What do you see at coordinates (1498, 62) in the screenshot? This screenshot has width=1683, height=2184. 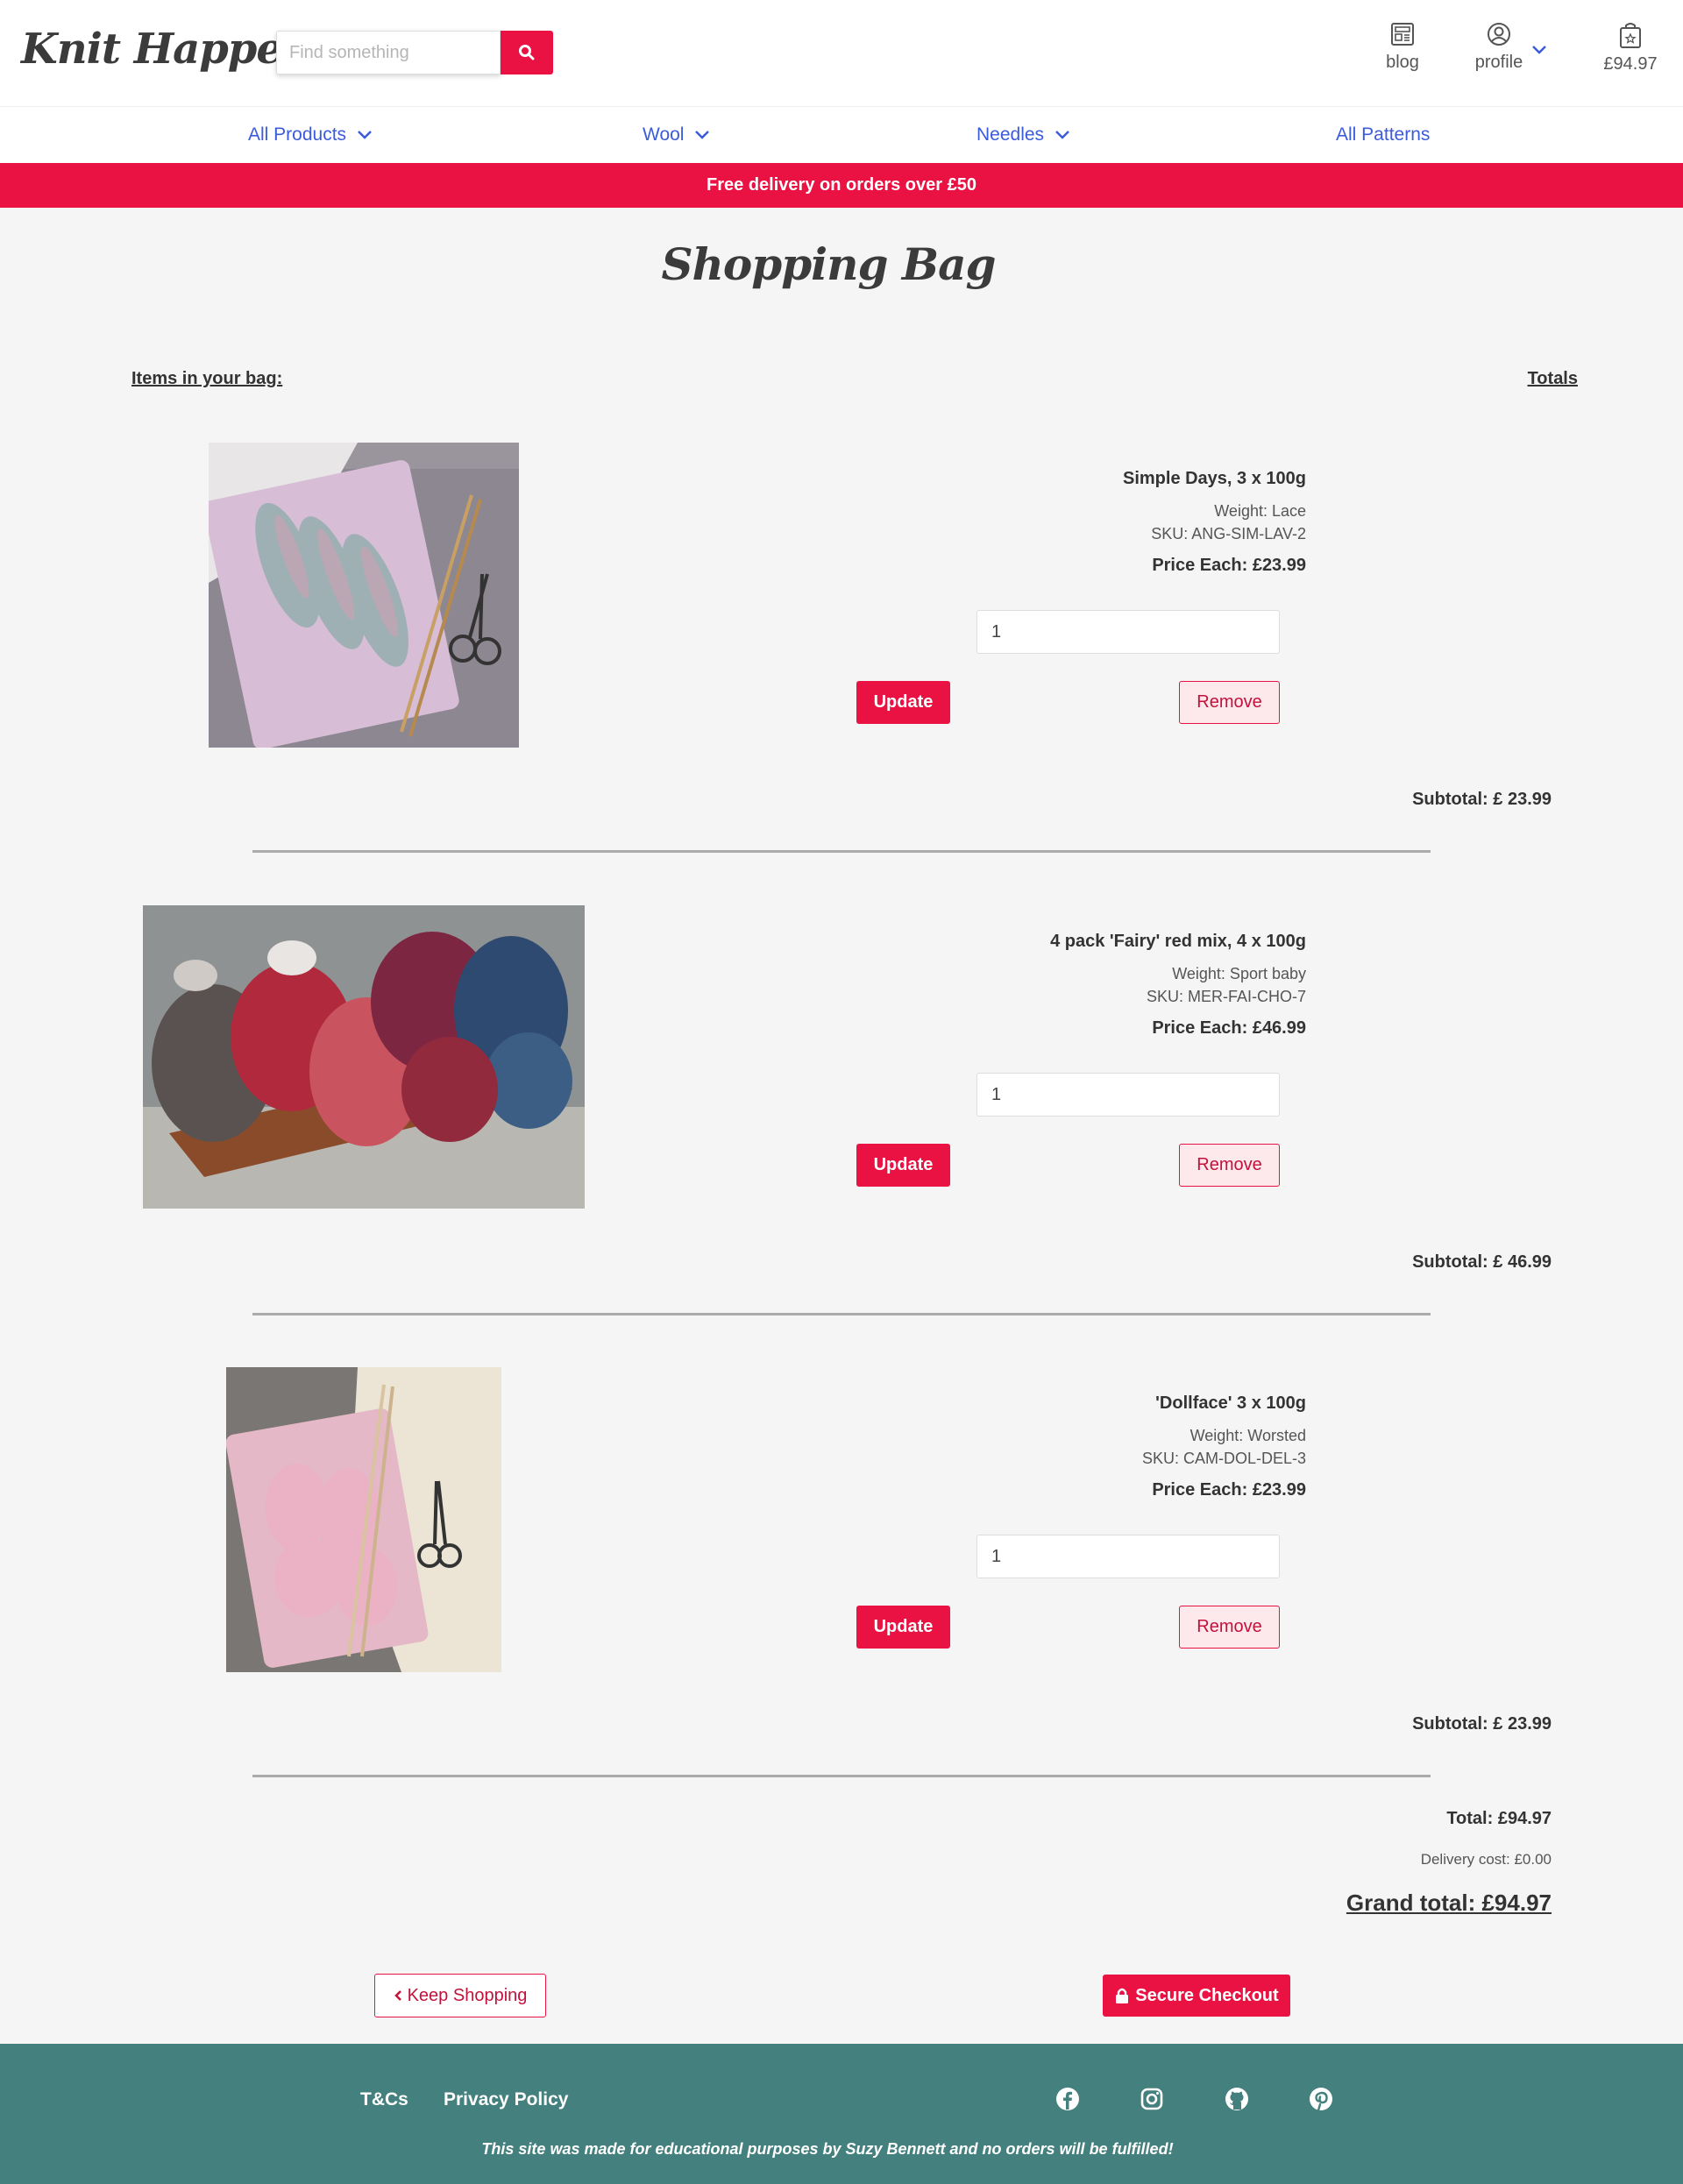 I see `profile-label: profile` at bounding box center [1498, 62].